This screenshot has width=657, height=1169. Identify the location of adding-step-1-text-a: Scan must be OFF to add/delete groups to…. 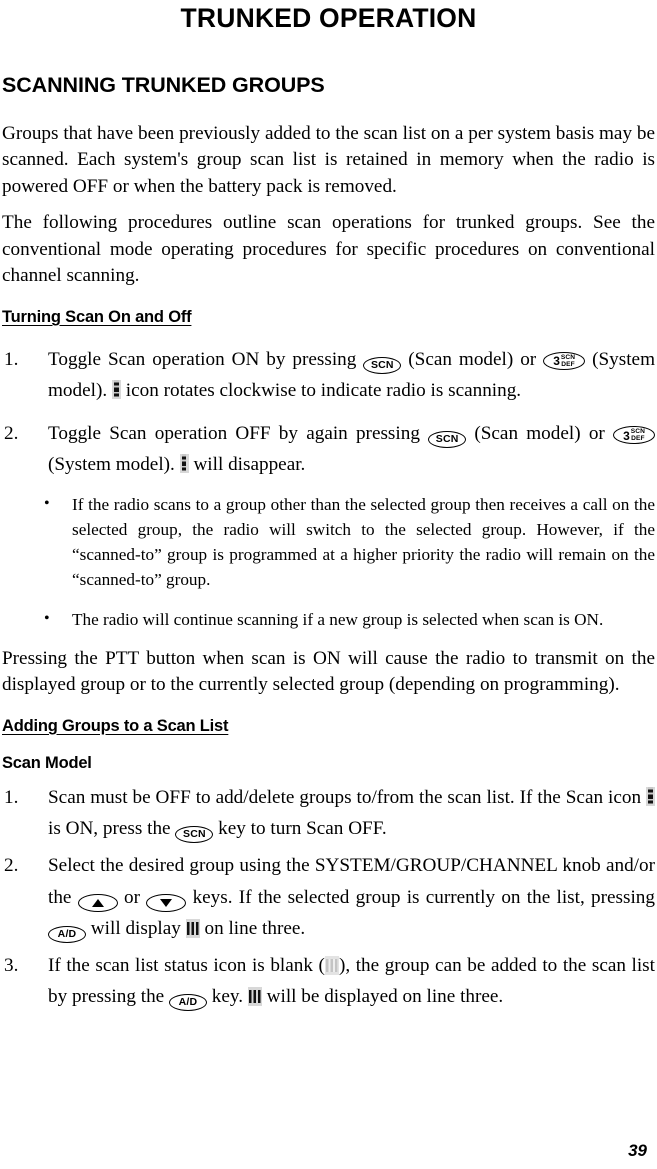
(345, 798).